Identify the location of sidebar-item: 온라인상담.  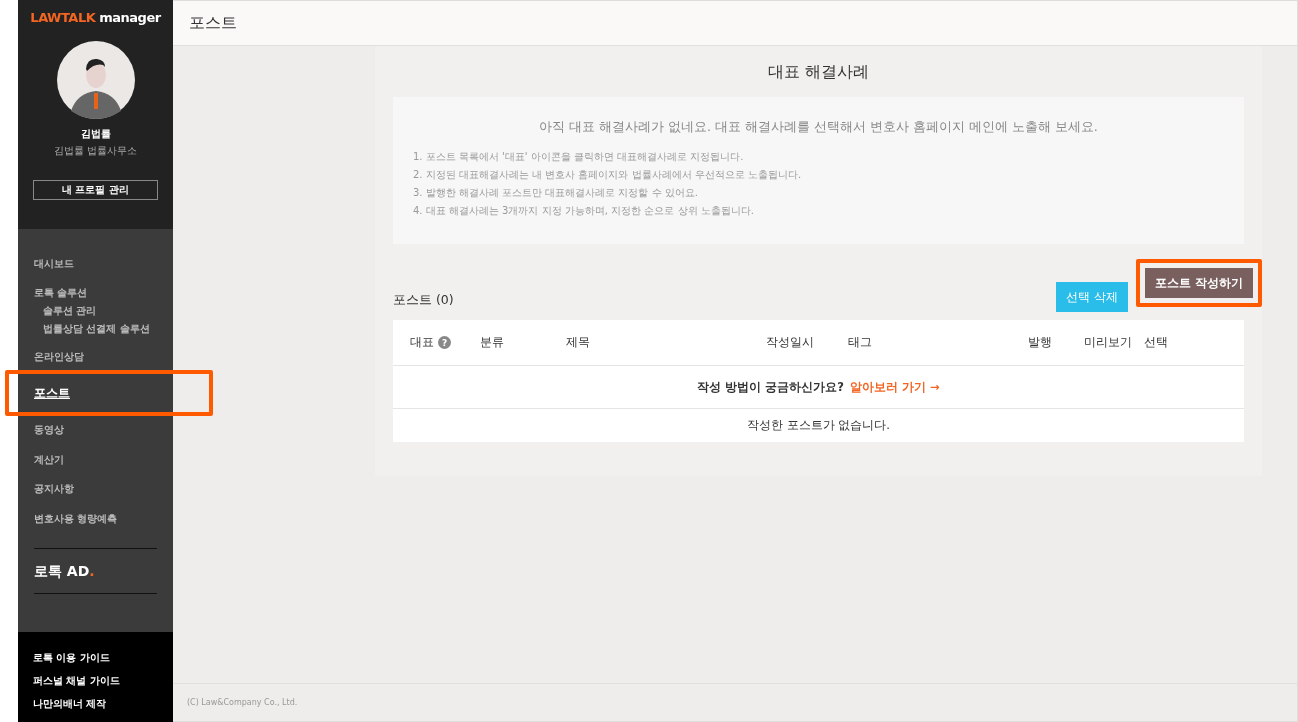
(59, 357).